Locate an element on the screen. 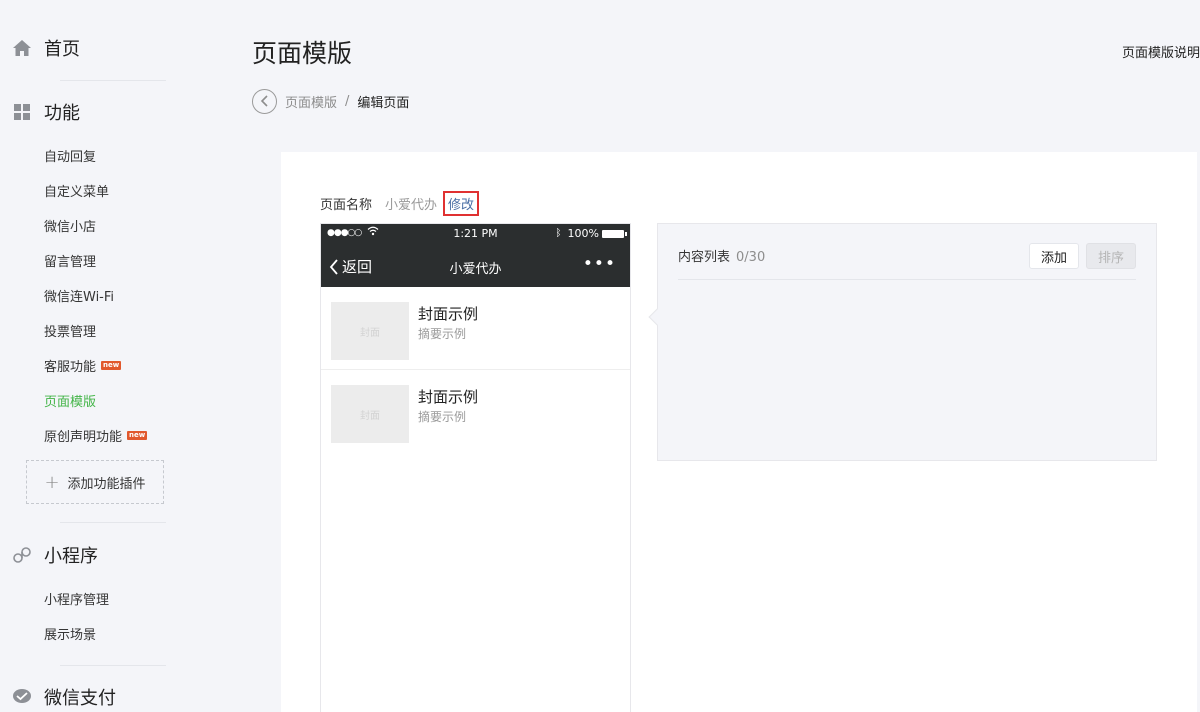  sidebar-item-auto-reply: 自动回复 is located at coordinates (70, 155).